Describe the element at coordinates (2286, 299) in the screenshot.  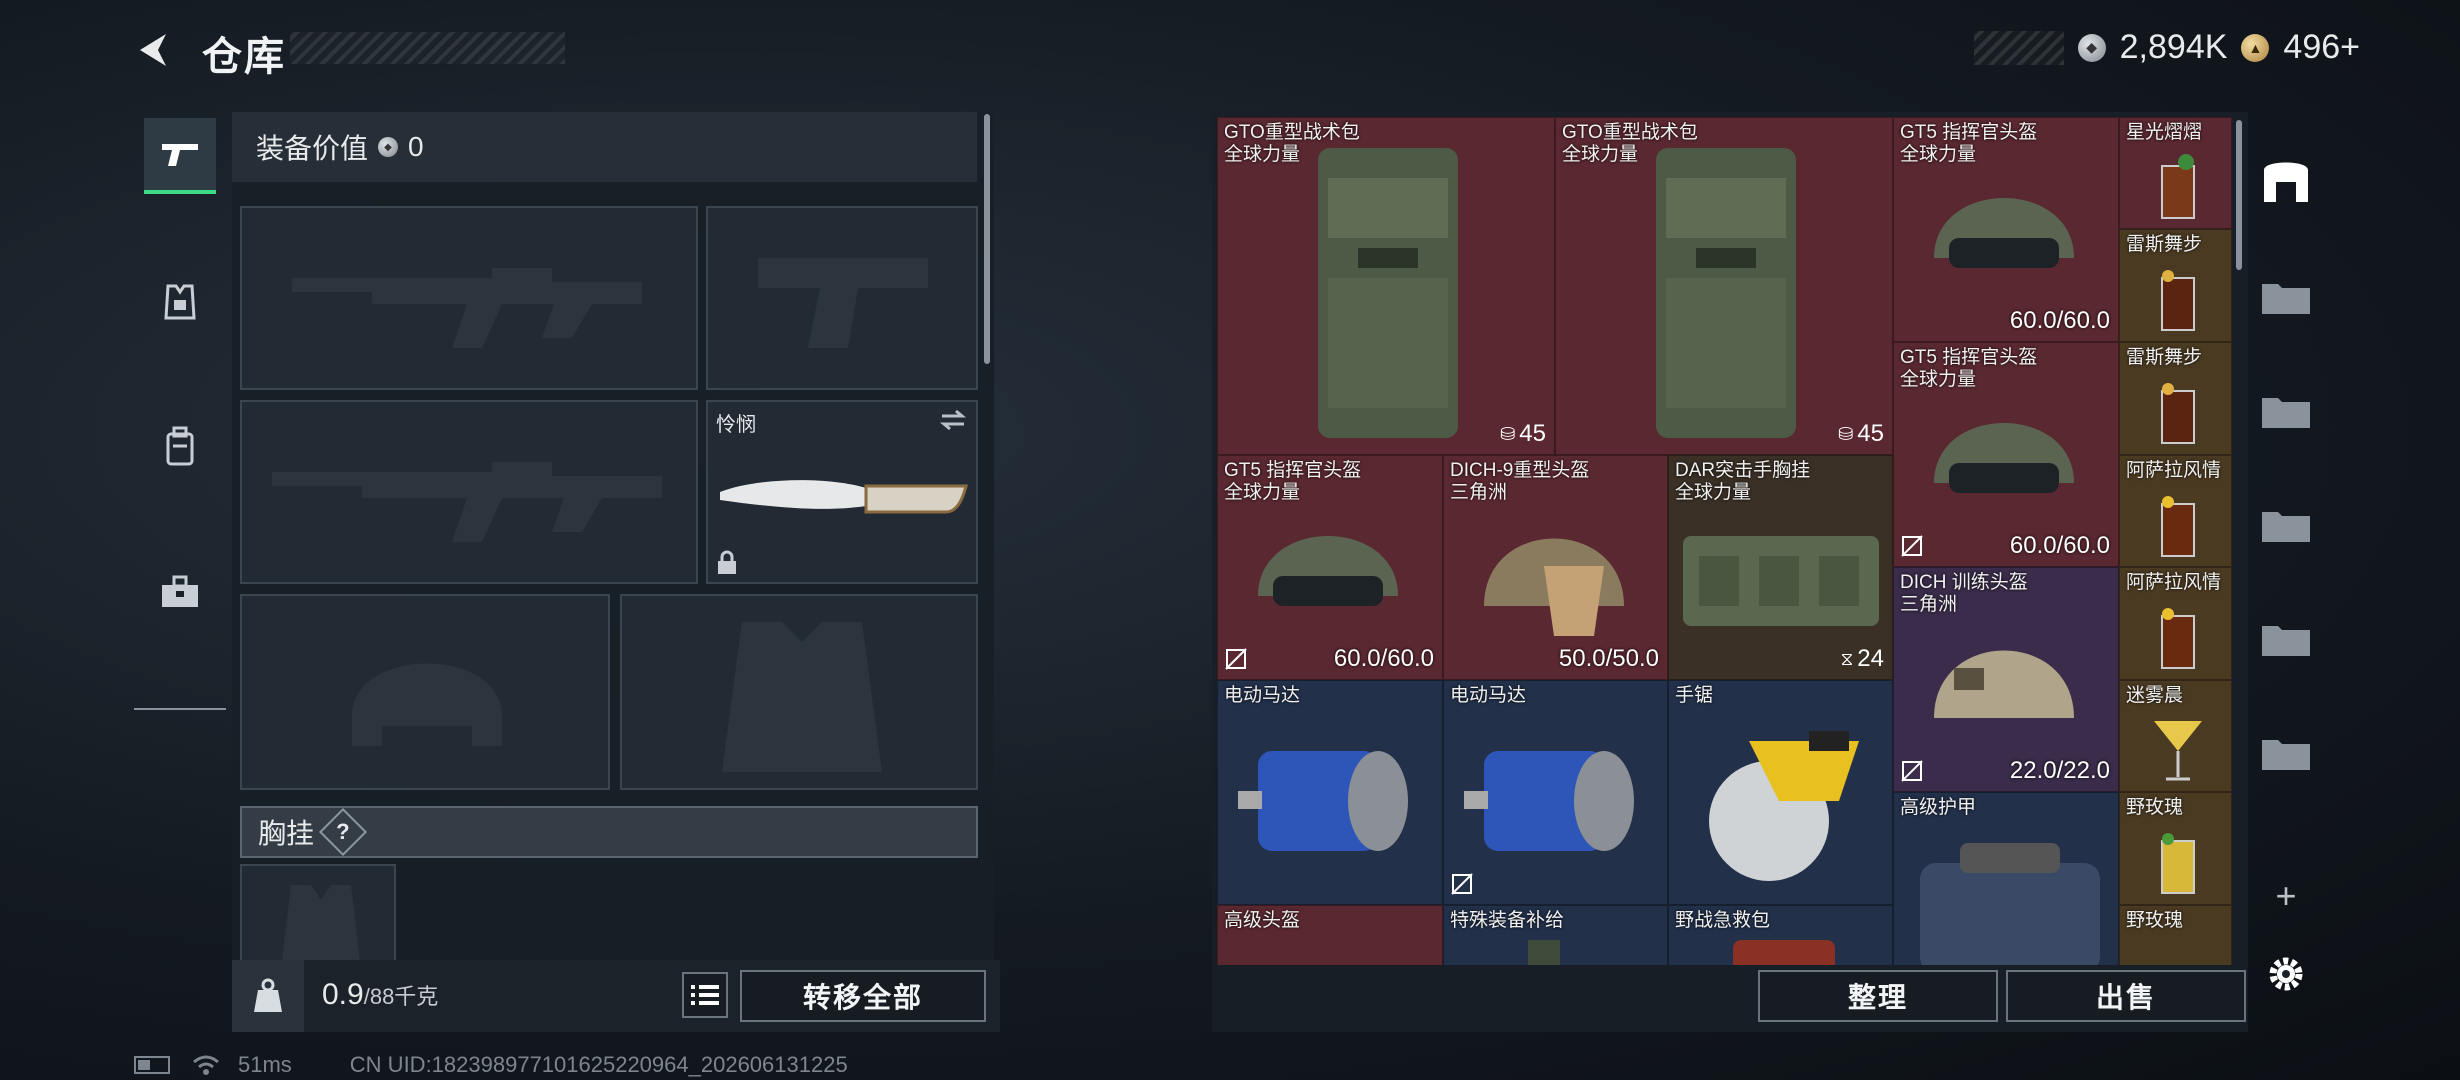
I see `folder-icon` at that location.